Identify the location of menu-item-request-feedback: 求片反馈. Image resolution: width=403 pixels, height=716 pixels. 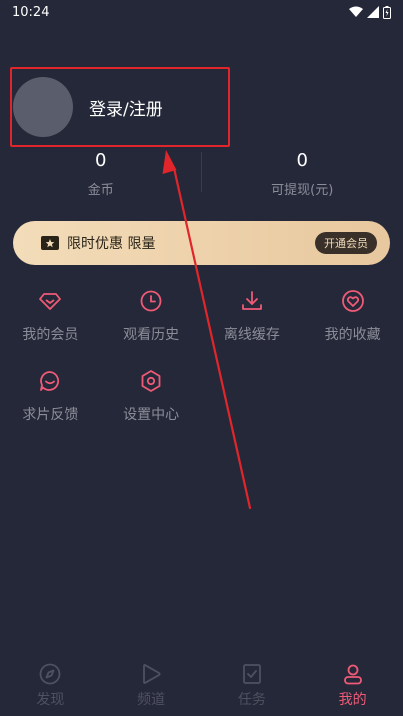
(50, 397).